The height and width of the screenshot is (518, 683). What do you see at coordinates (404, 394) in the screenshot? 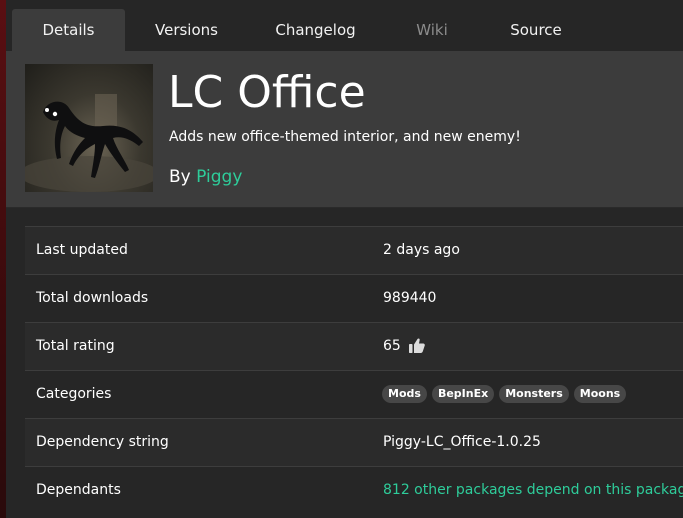
I see `category-badge: Mods` at bounding box center [404, 394].